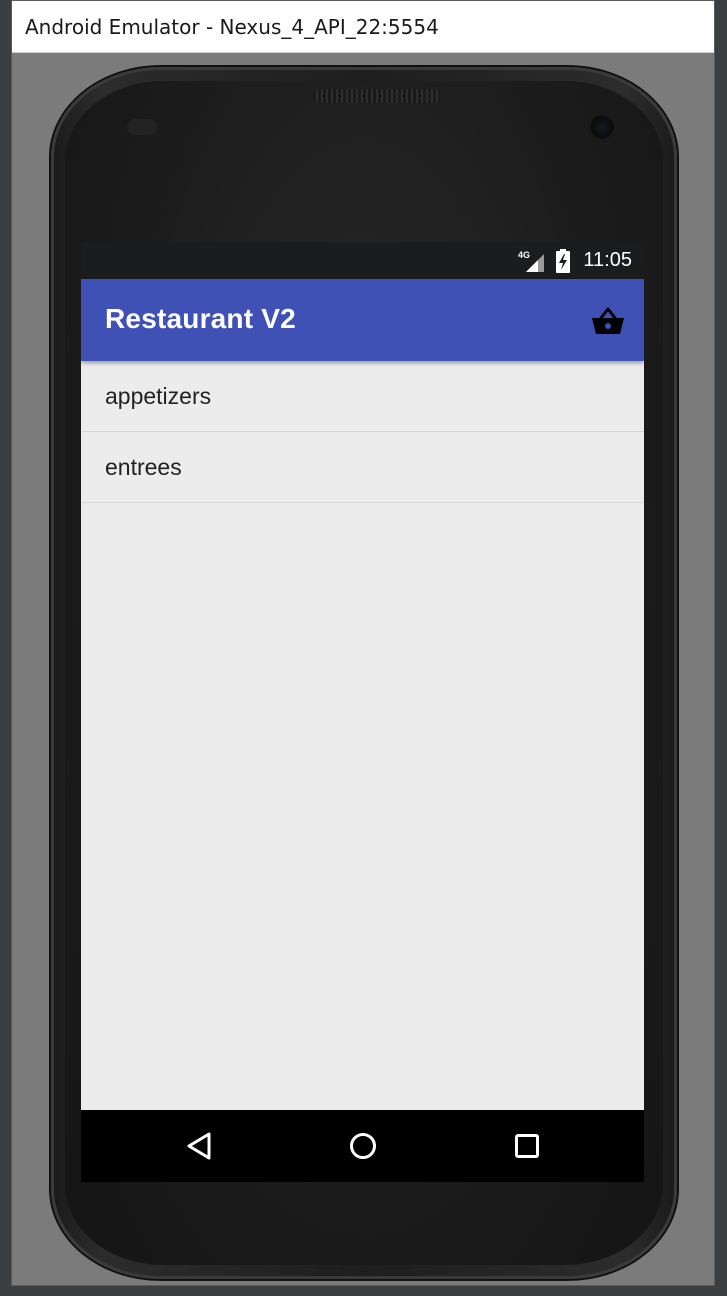  What do you see at coordinates (143, 466) in the screenshot?
I see `list-item-label: entrees` at bounding box center [143, 466].